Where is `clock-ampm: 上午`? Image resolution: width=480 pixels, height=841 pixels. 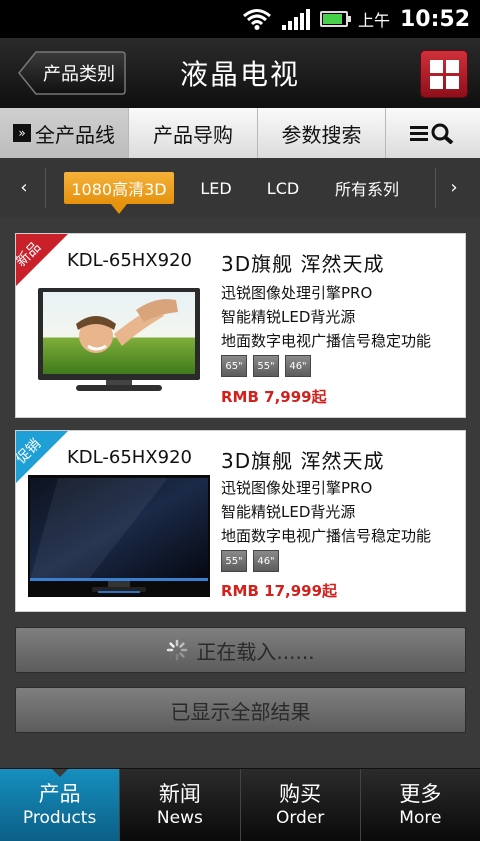 clock-ampm: 上午 is located at coordinates (373, 20).